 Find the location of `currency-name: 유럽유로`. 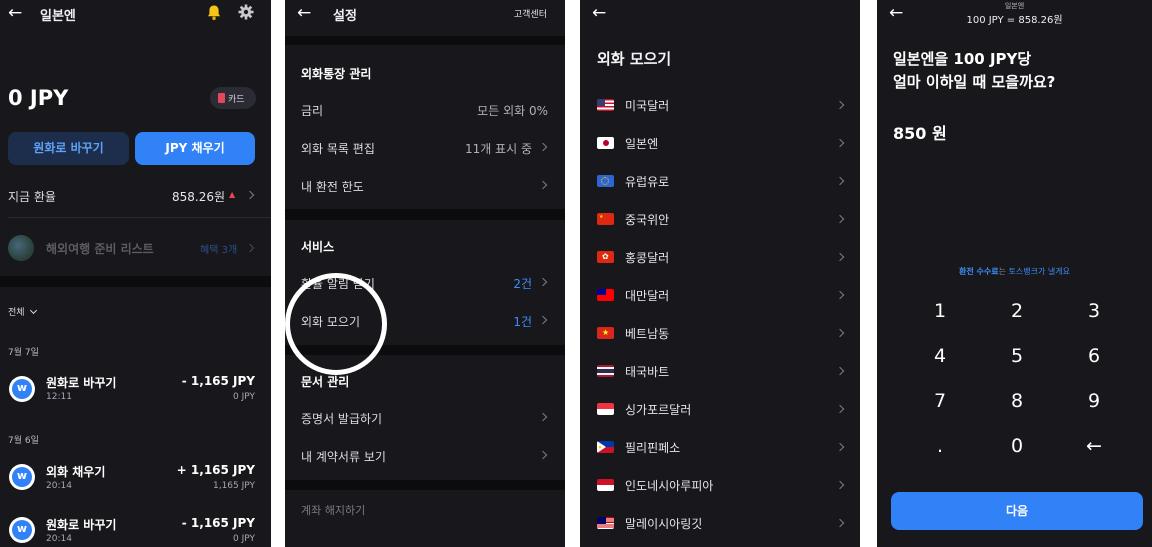

currency-name: 유럽유로 is located at coordinates (647, 182).